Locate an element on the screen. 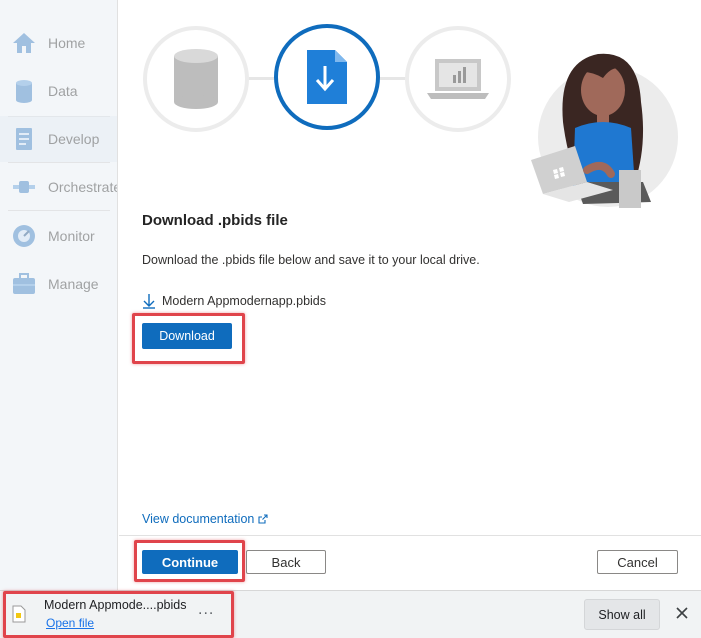 This screenshot has width=701, height=638. view-documentation-link: View documentation is located at coordinates (205, 519).